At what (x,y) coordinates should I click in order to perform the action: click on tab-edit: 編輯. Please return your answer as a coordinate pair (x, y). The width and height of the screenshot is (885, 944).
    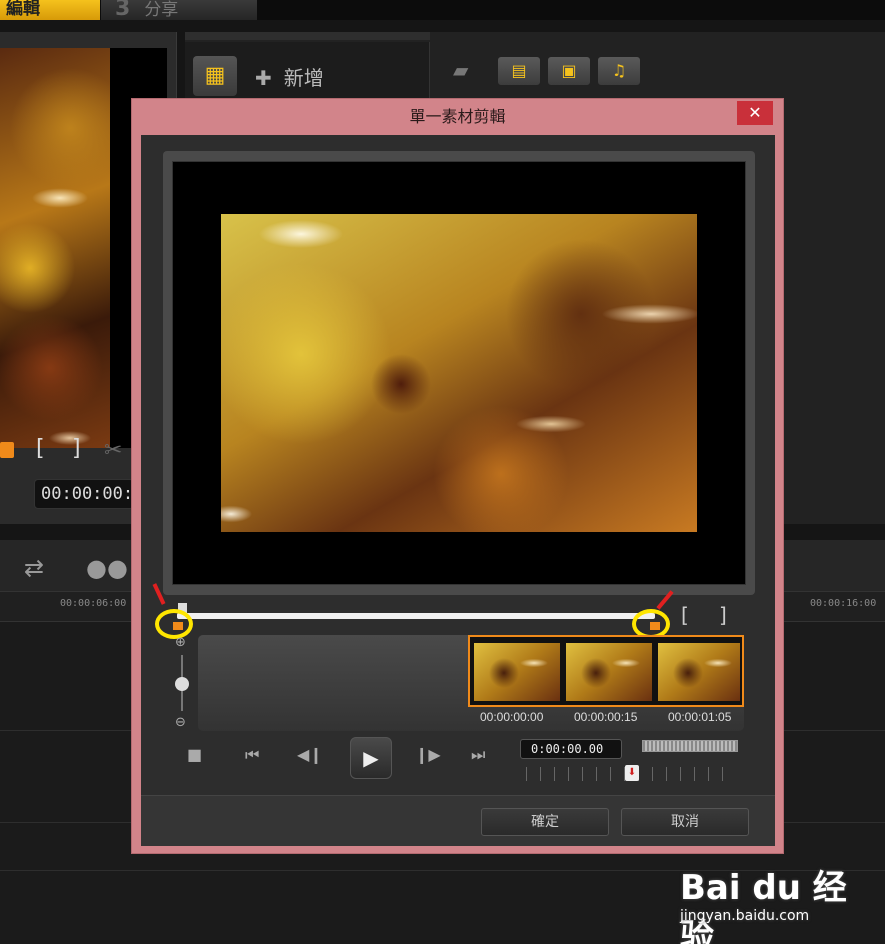
    Looking at the image, I should click on (50, 10).